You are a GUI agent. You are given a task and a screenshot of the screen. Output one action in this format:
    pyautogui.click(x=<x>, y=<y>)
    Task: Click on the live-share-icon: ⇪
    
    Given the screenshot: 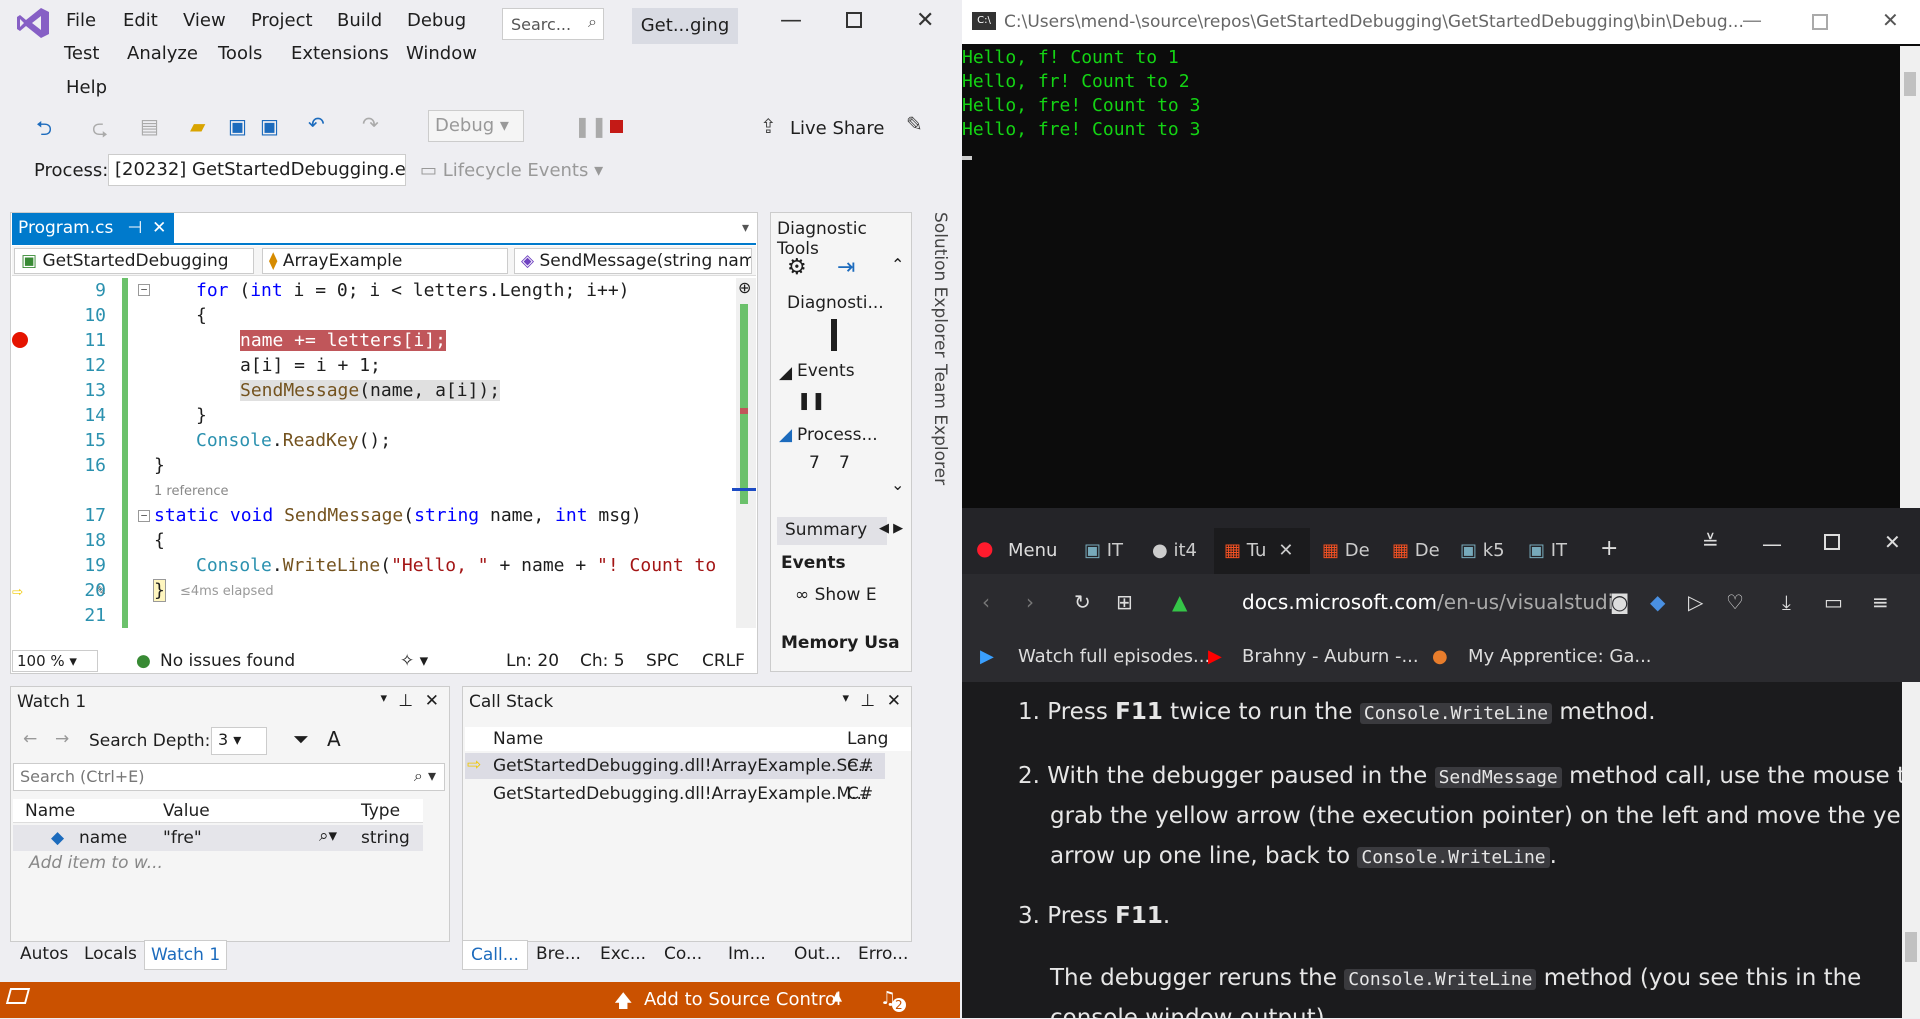 What is the action you would take?
    pyautogui.click(x=768, y=126)
    